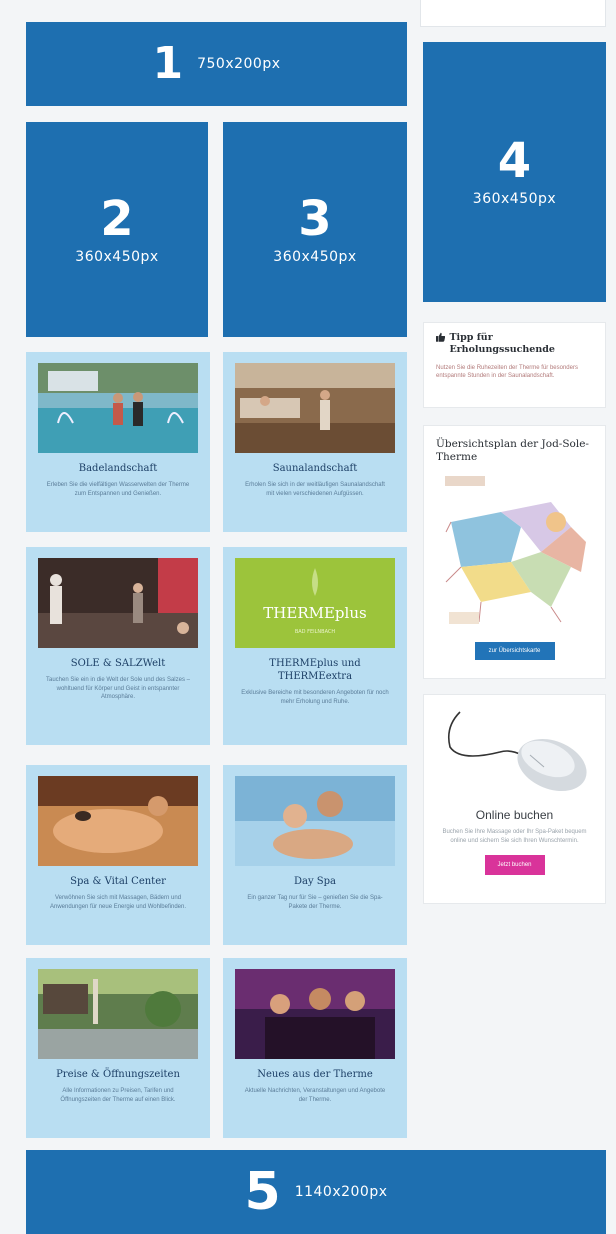  Describe the element at coordinates (514, 815) in the screenshot. I see `booking-title: Online buchen` at that location.